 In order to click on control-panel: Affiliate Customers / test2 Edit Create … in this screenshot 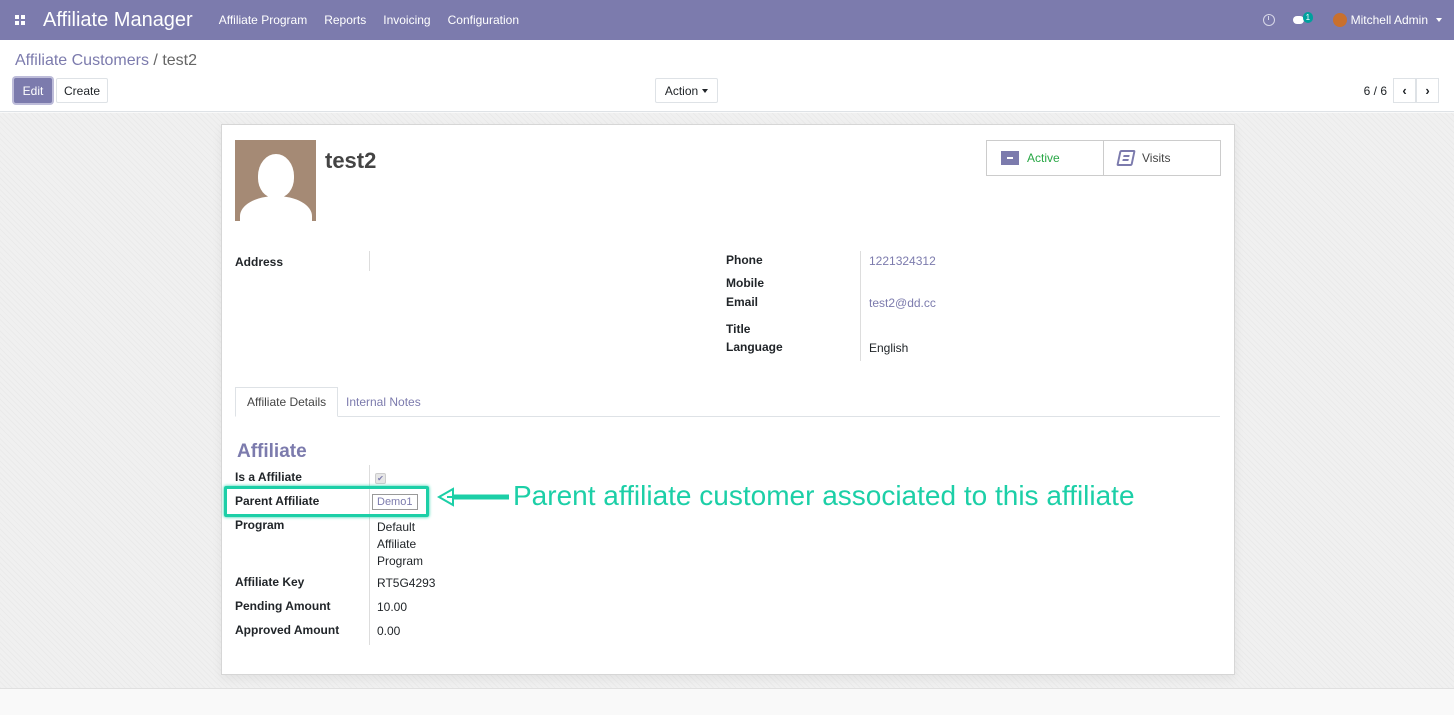, I will do `click(727, 76)`.